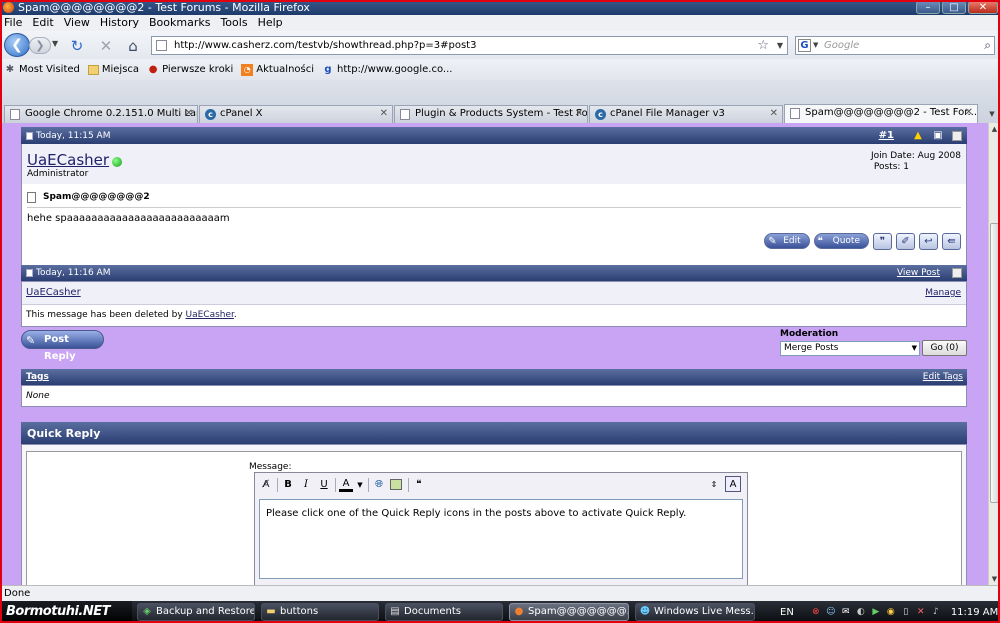 This screenshot has height=623, width=1000. Describe the element at coordinates (886, 135) in the screenshot. I see `post1-number-link: #1` at that location.